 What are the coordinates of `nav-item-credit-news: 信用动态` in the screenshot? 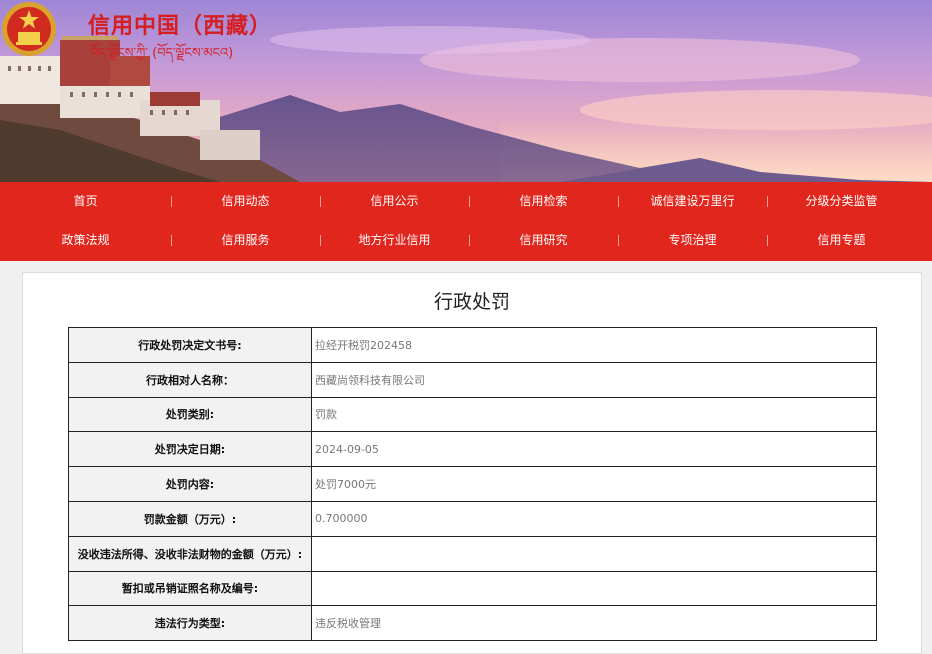 It's located at (245, 201).